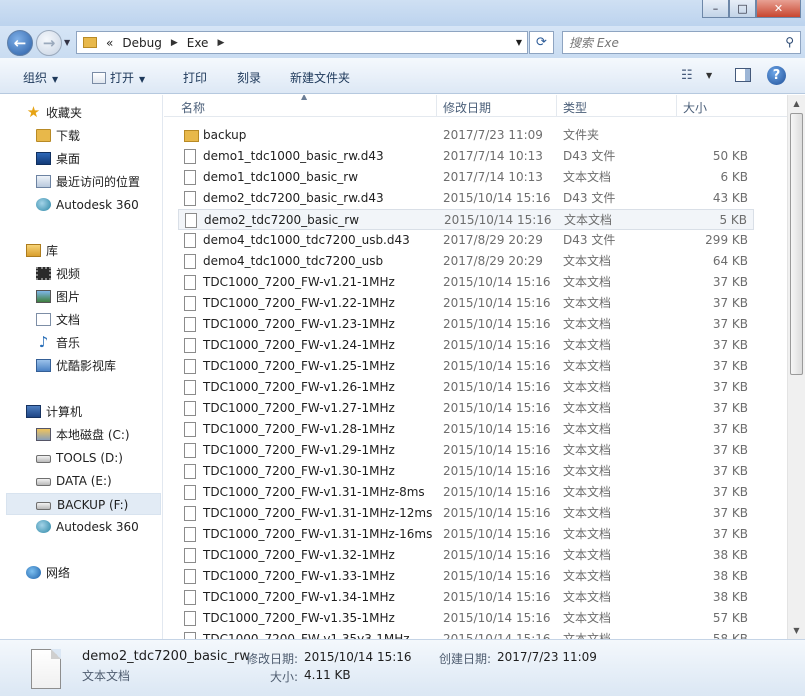 Image resolution: width=805 pixels, height=696 pixels. Describe the element at coordinates (20, 43) in the screenshot. I see `back-button: ←` at that location.